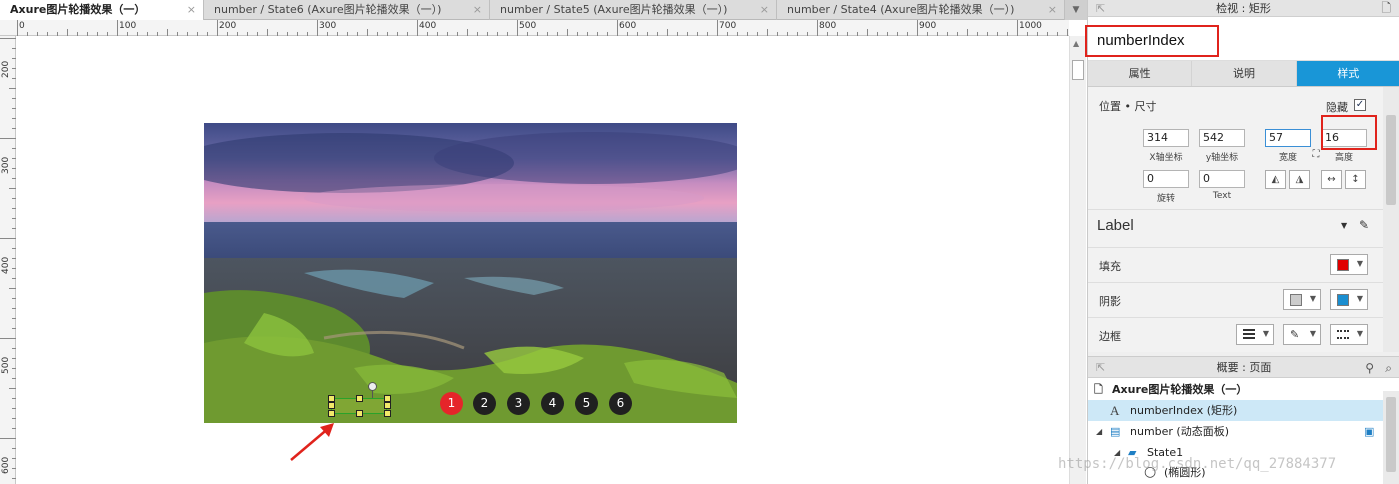  I want to click on resize-handle-nw, so click(331, 398).